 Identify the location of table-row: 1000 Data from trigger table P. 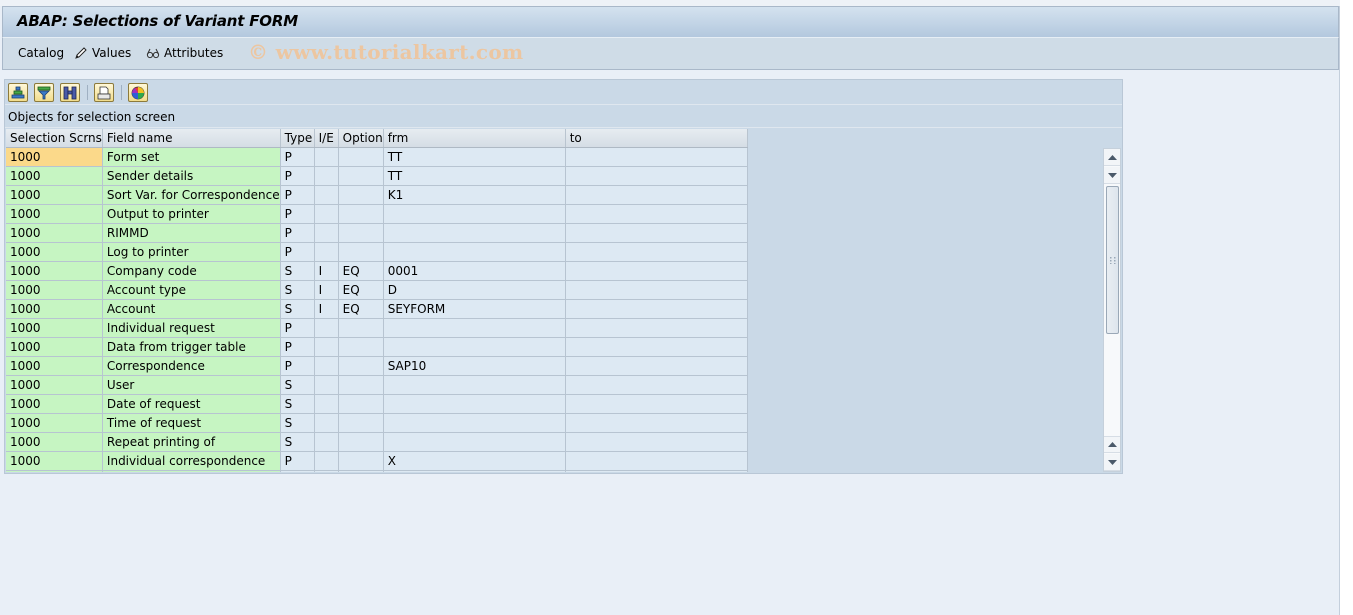
(377, 347).